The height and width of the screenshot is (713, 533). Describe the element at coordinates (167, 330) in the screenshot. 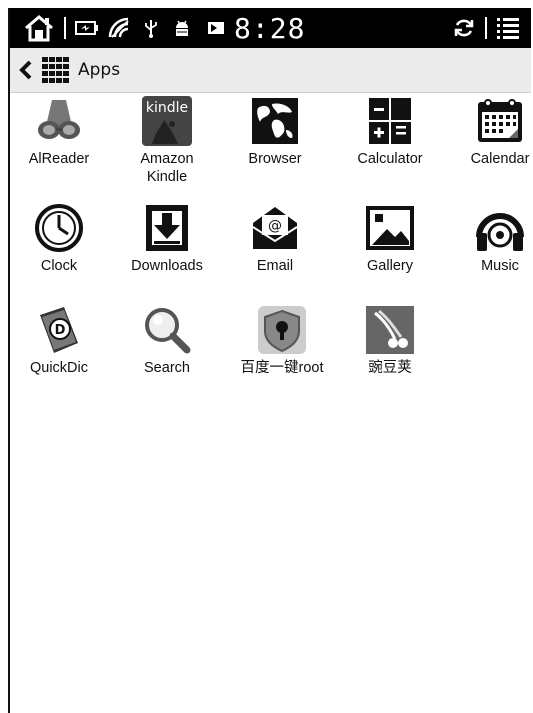

I see `search-icon` at that location.